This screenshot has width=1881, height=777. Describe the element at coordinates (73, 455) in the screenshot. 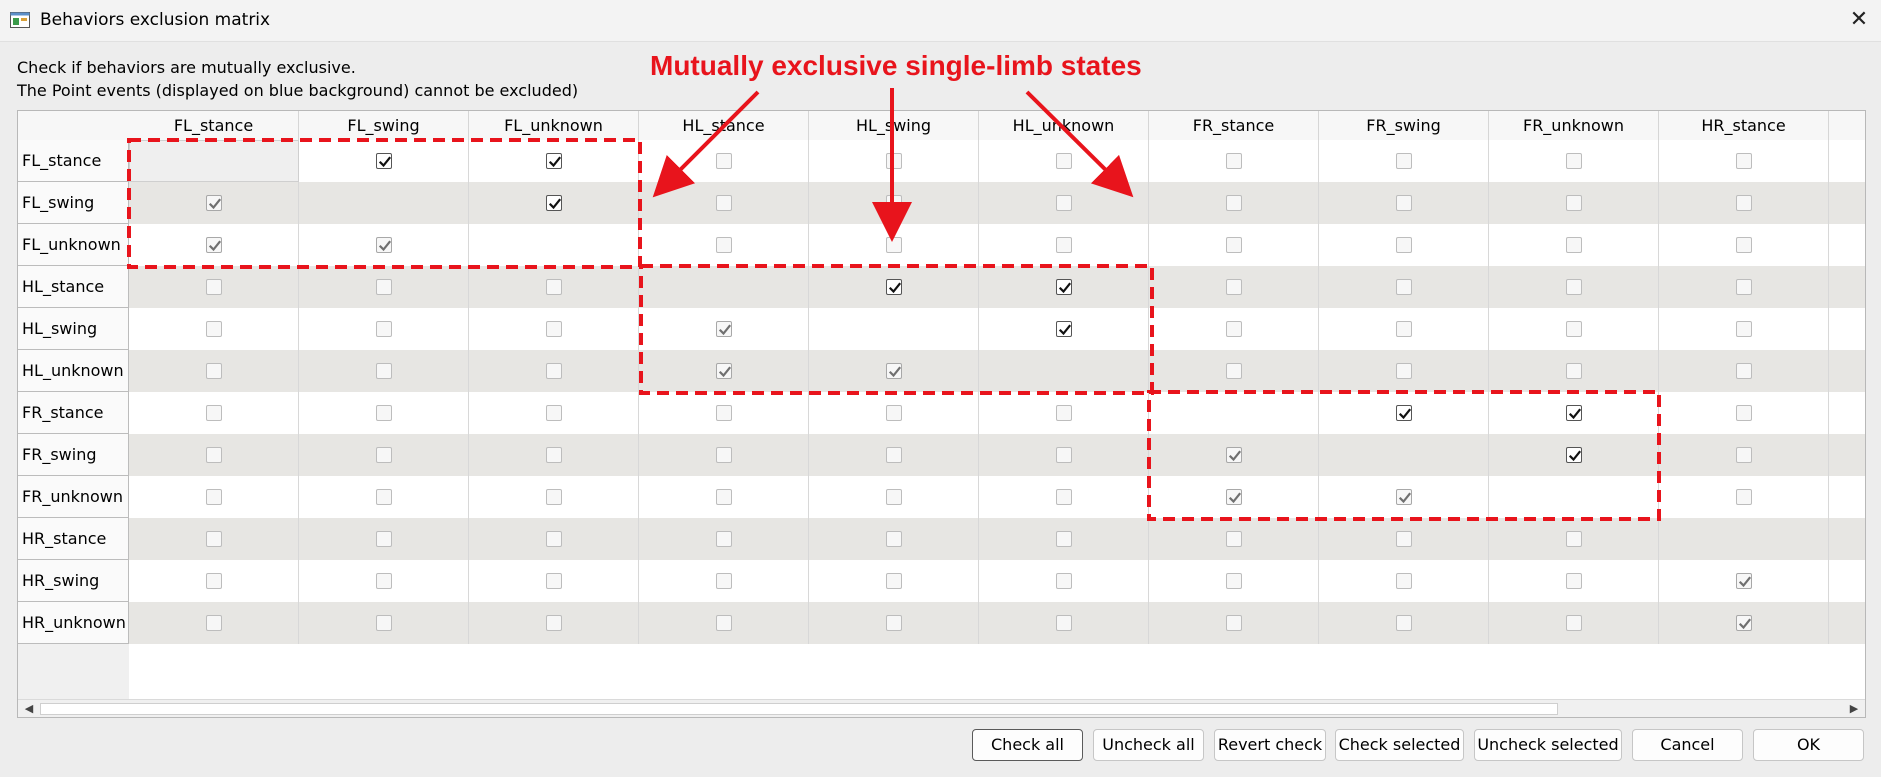

I see `row-header: FR_swing` at that location.